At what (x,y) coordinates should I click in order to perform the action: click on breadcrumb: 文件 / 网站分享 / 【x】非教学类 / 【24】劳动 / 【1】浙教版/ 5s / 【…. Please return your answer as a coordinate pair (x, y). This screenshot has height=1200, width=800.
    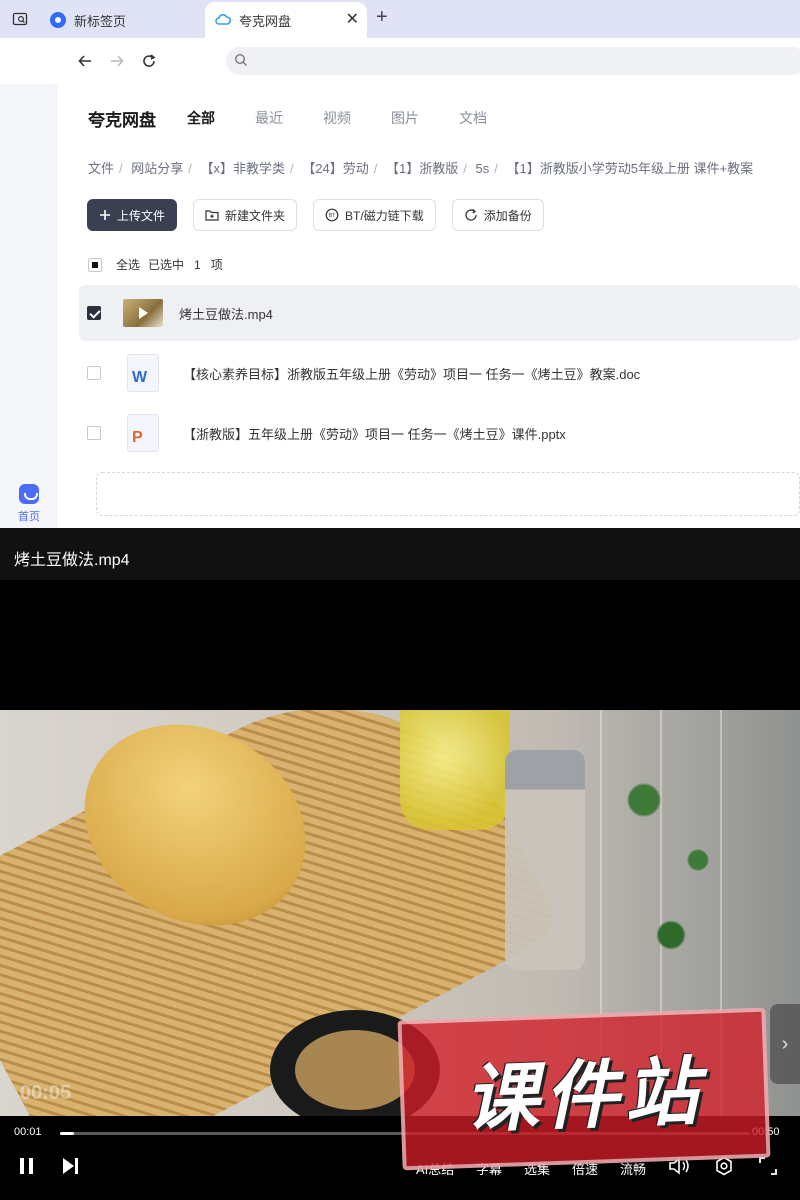
    Looking at the image, I should click on (421, 168).